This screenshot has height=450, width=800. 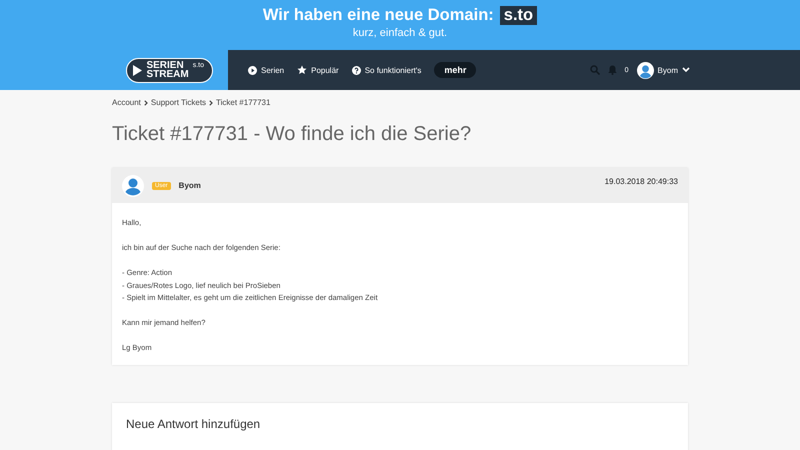 I want to click on breadcrumb-link: Account, so click(x=126, y=102).